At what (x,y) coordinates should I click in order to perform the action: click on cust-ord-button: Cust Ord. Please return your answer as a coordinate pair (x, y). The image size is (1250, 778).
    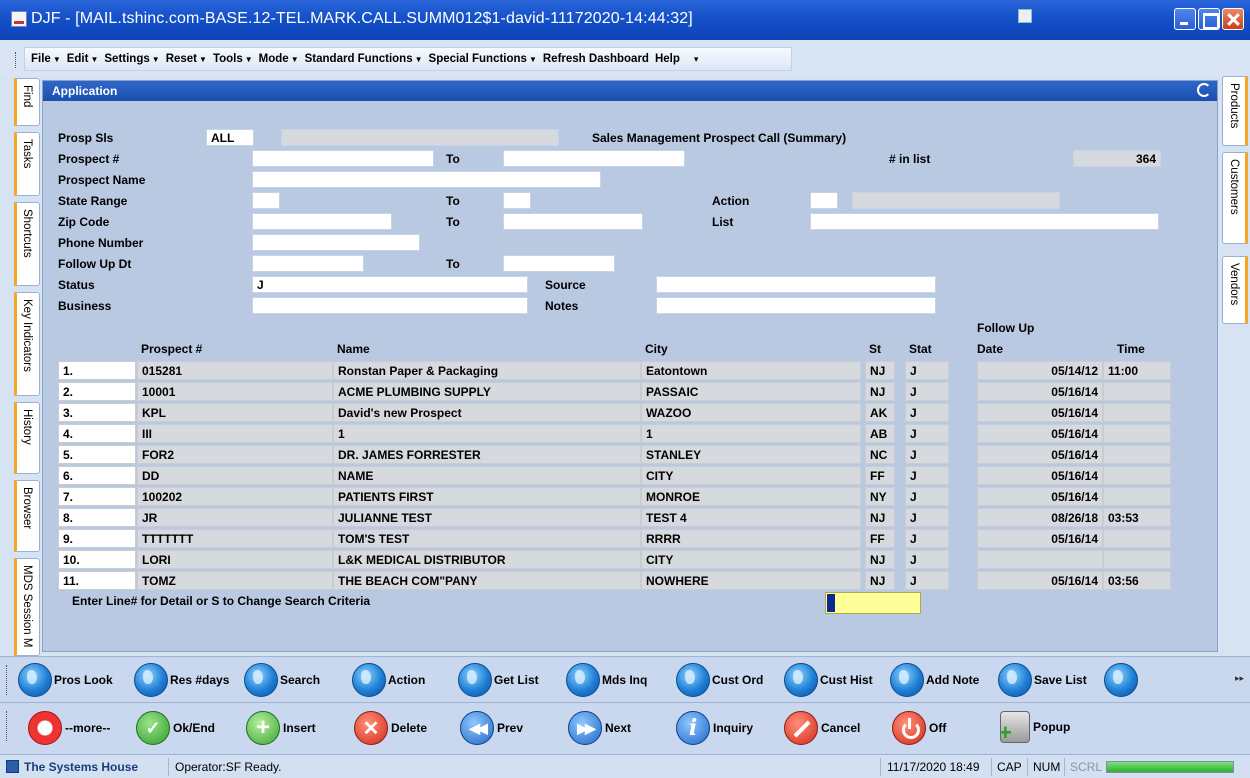
    Looking at the image, I should click on (719, 680).